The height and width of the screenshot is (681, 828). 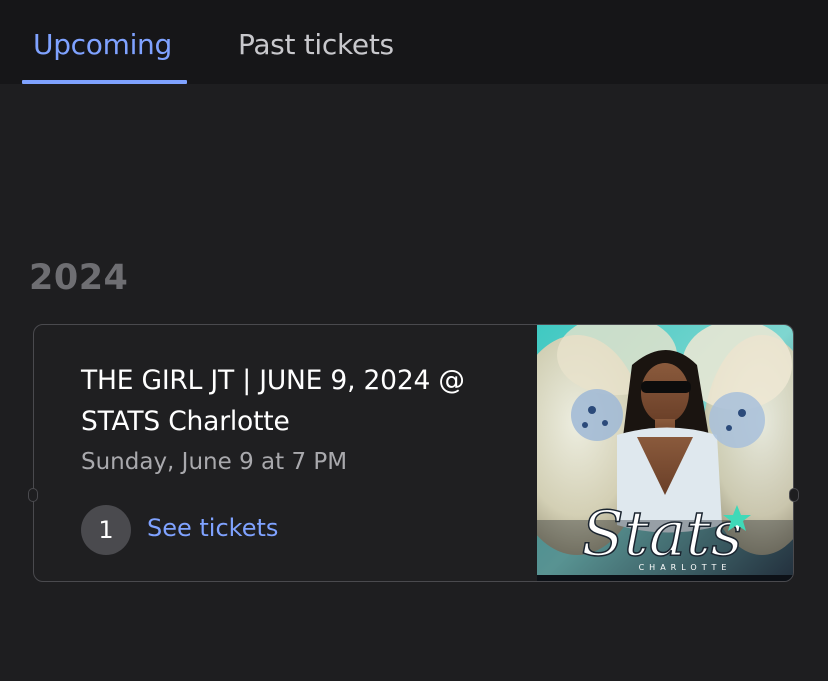 I want to click on svg-text: Stats, so click(x=661, y=533).